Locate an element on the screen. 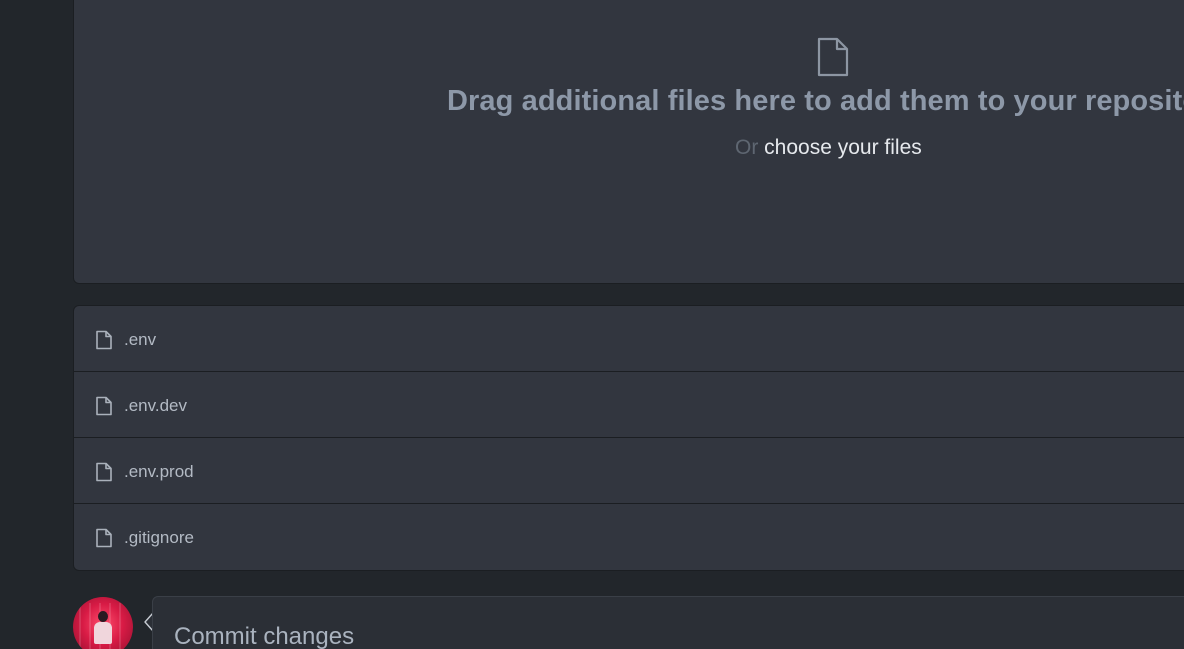 Image resolution: width=1184 pixels, height=649 pixels. file-name: .gitignore is located at coordinates (159, 537).